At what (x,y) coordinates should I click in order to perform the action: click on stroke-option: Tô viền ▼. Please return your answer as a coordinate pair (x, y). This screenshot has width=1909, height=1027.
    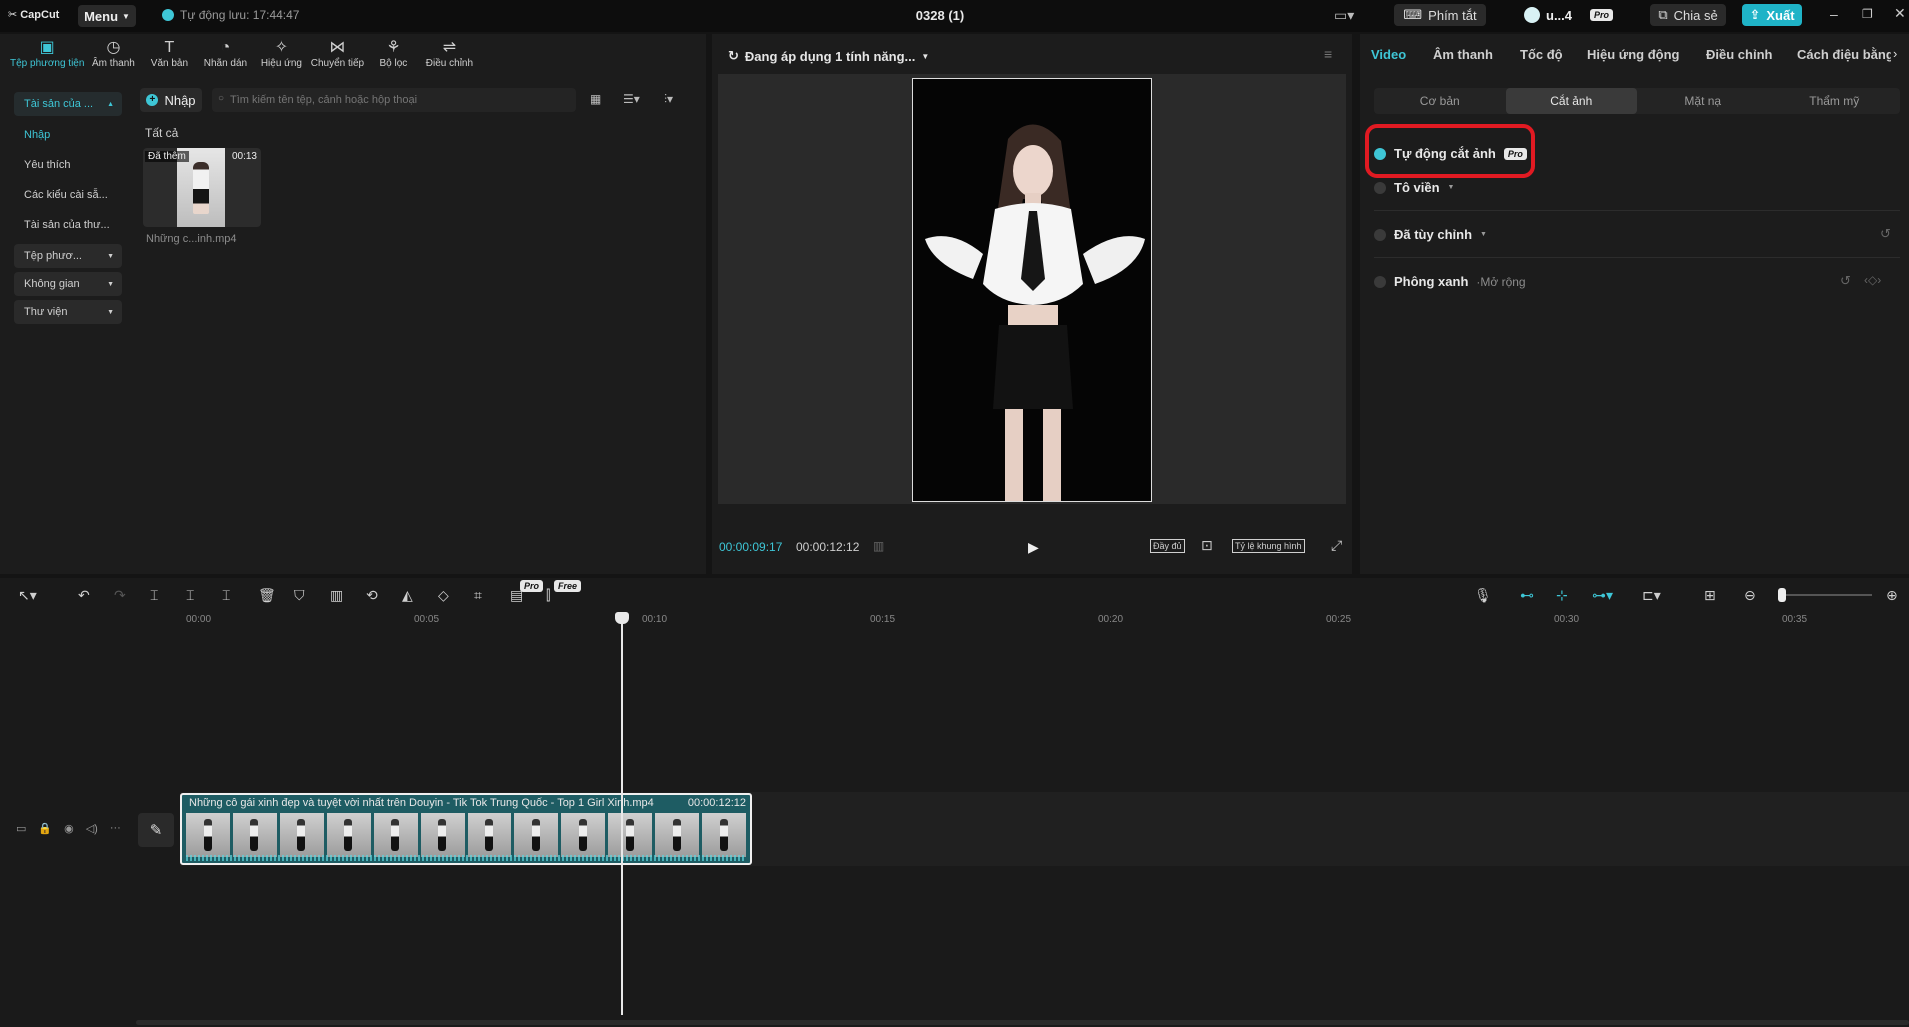
    Looking at the image, I should click on (1414, 187).